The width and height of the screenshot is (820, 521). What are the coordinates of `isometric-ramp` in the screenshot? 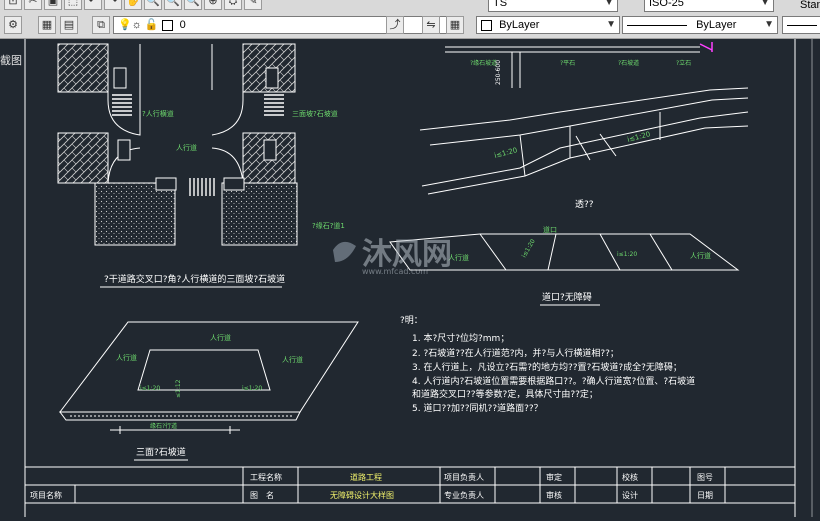 It's located at (208, 377).